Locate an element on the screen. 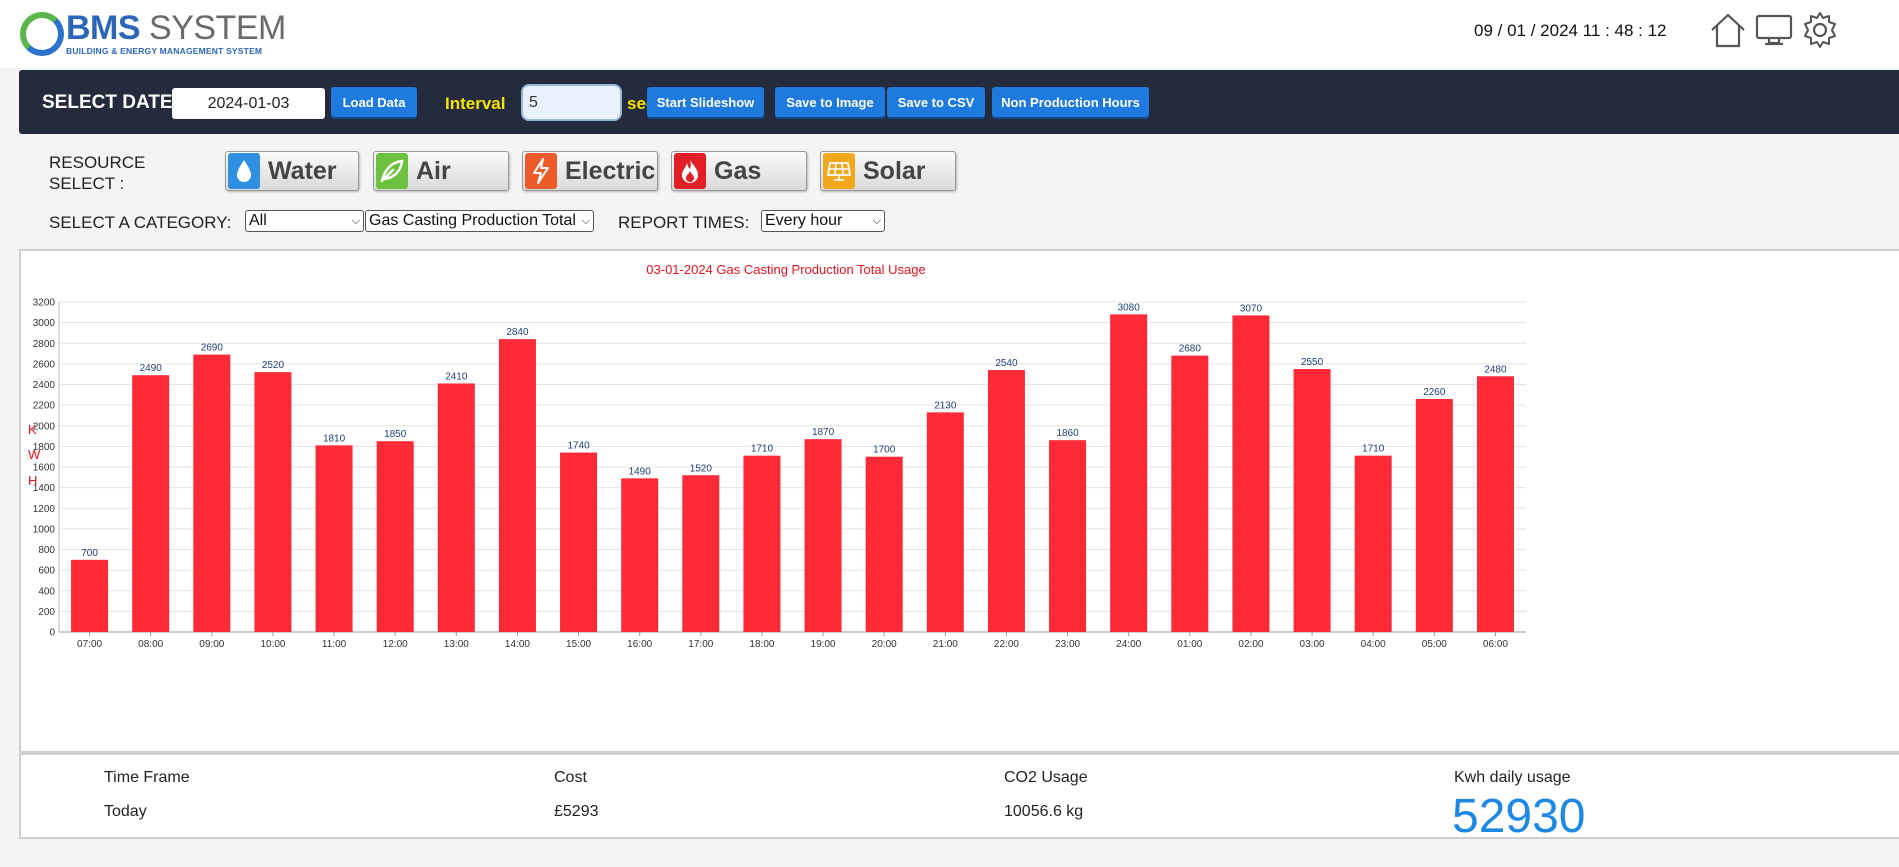 The width and height of the screenshot is (1899, 867). y-axis-label-letter: W is located at coordinates (34, 454).